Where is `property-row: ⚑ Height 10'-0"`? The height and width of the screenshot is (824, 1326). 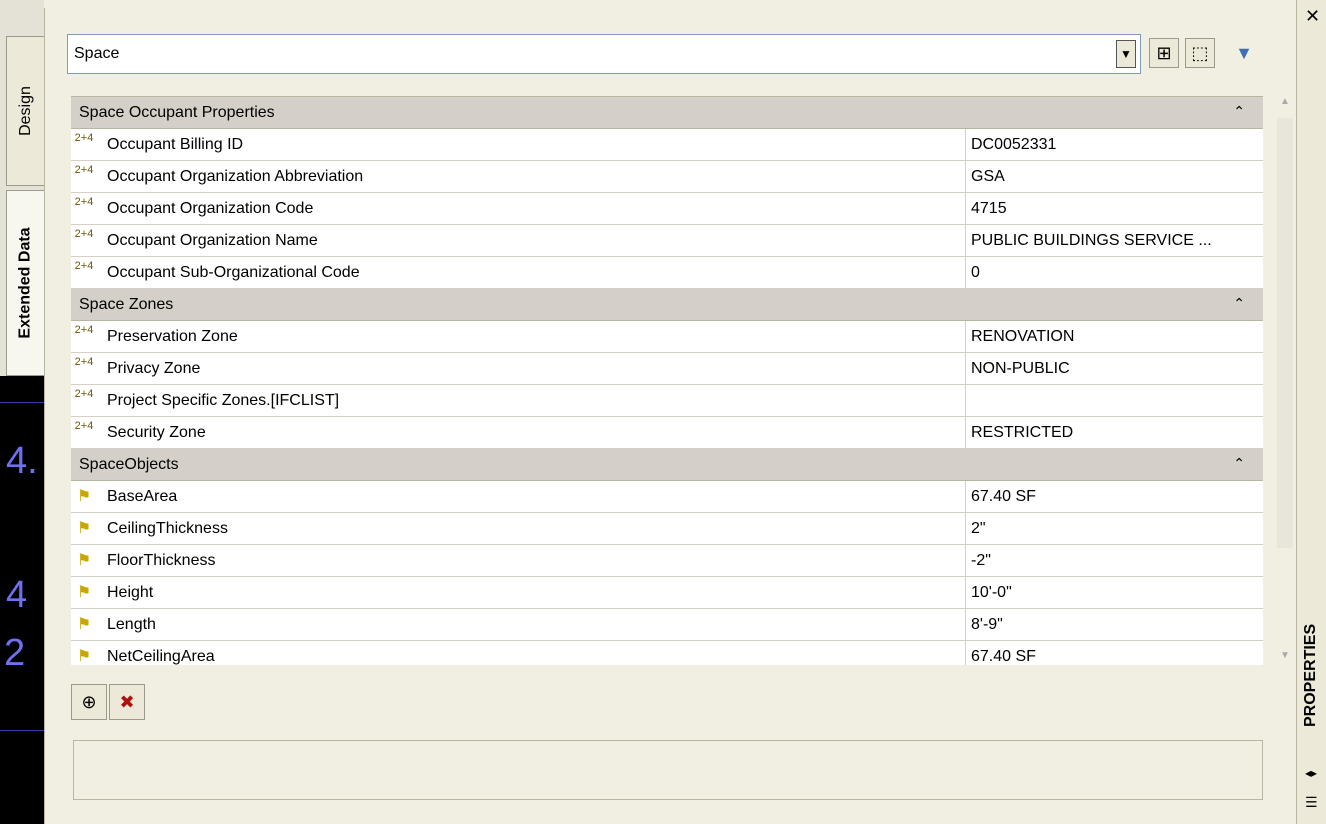
property-row: ⚑ Height 10'-0" is located at coordinates (667, 593).